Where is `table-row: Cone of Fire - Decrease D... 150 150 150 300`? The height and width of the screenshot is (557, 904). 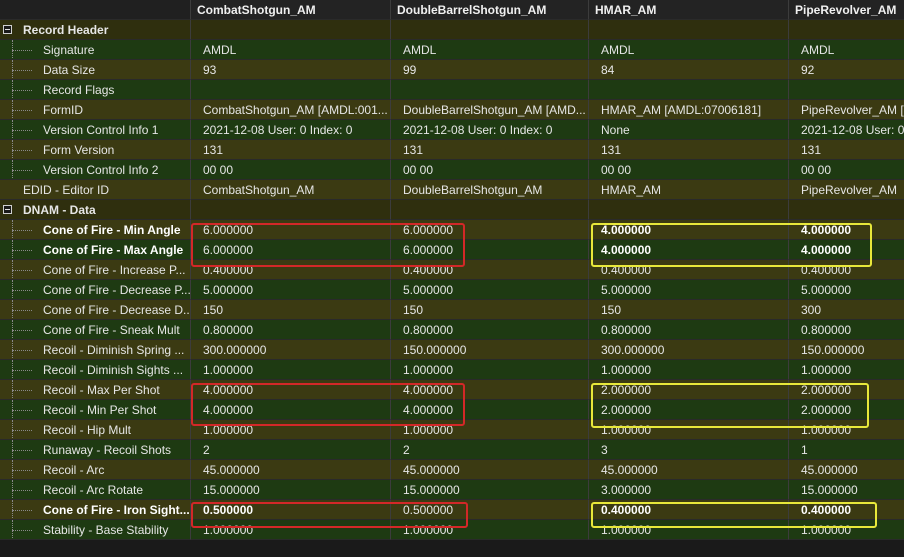
table-row: Cone of Fire - Decrease D... 150 150 150 300 is located at coordinates (452, 310).